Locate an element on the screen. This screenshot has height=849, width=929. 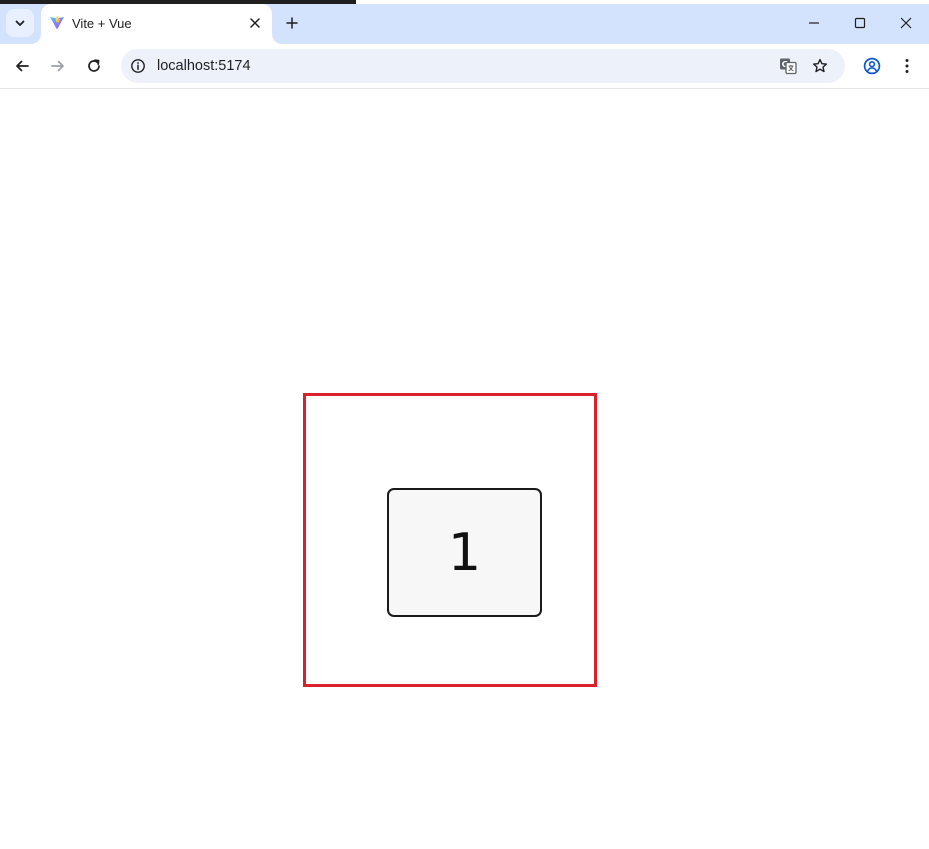
browser-toolbar: localhost:5174 G is located at coordinates (464, 66).